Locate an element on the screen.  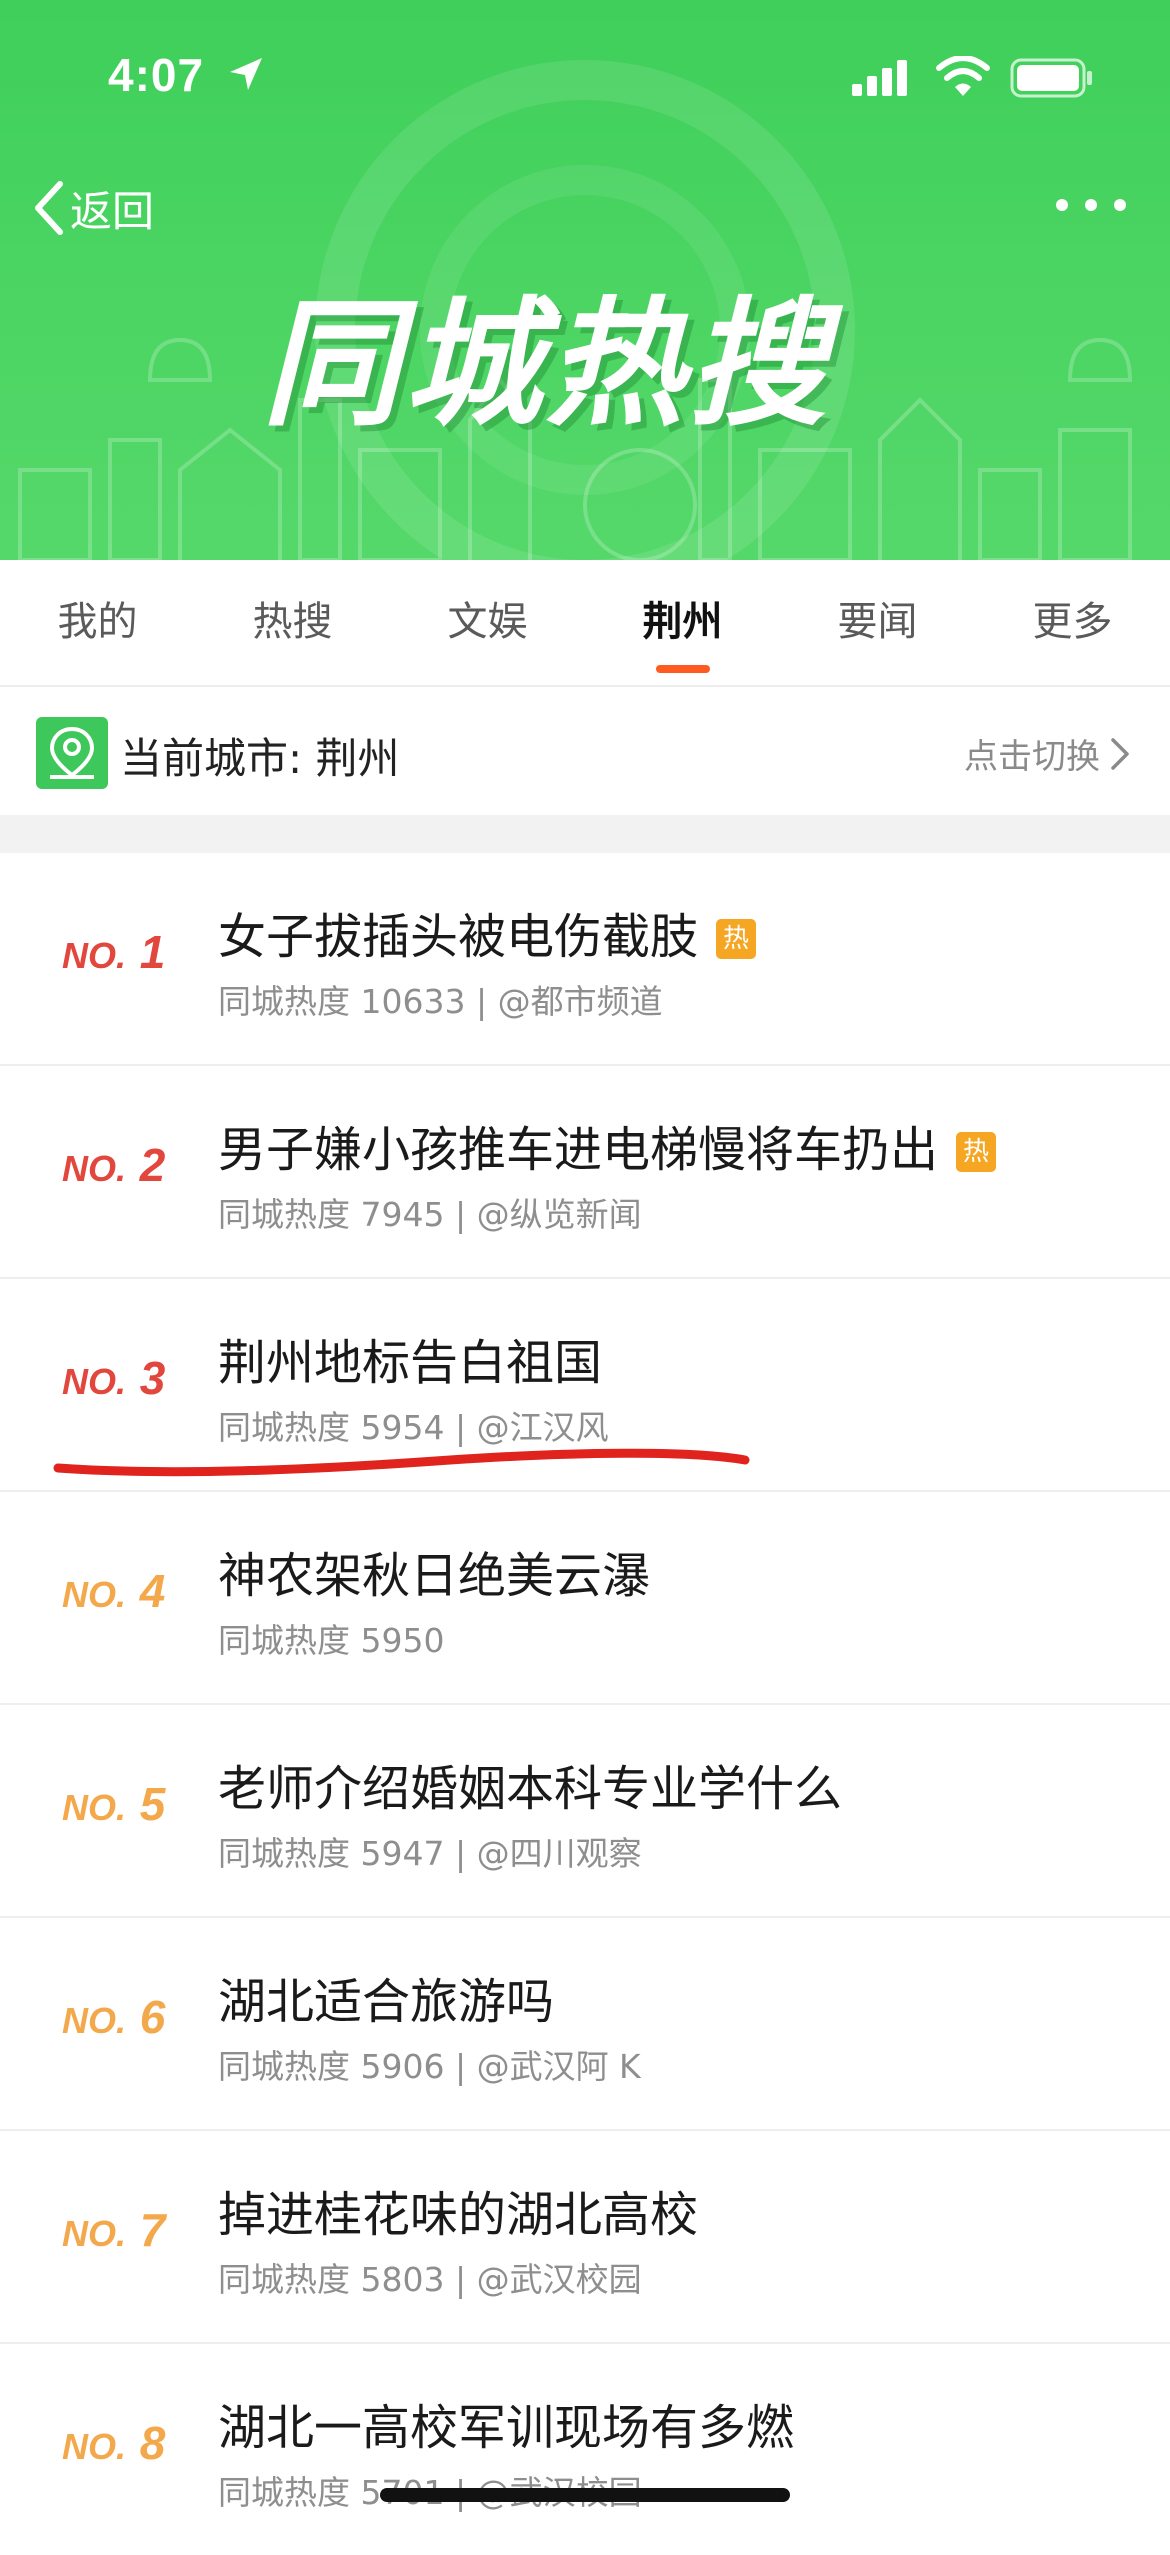
list-item: NO. 6 湖北适合旅游吗 同城热度 5906 | @武汉阿 K is located at coordinates (585, 2024).